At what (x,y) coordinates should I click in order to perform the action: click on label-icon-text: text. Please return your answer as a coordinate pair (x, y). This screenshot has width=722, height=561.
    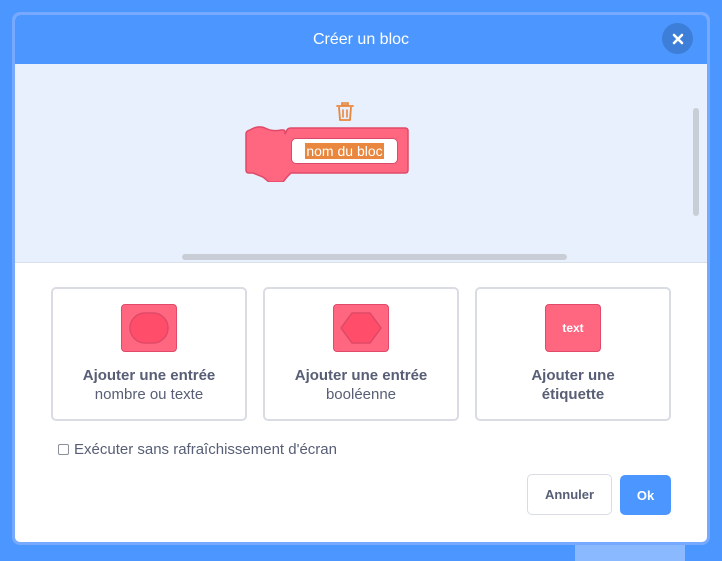
    Looking at the image, I should click on (573, 328).